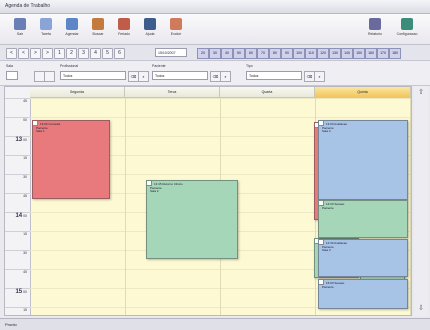 Image resolution: width=430 pixels, height=330 pixels. I want to click on zoom-level-button: 70, so click(263, 53).